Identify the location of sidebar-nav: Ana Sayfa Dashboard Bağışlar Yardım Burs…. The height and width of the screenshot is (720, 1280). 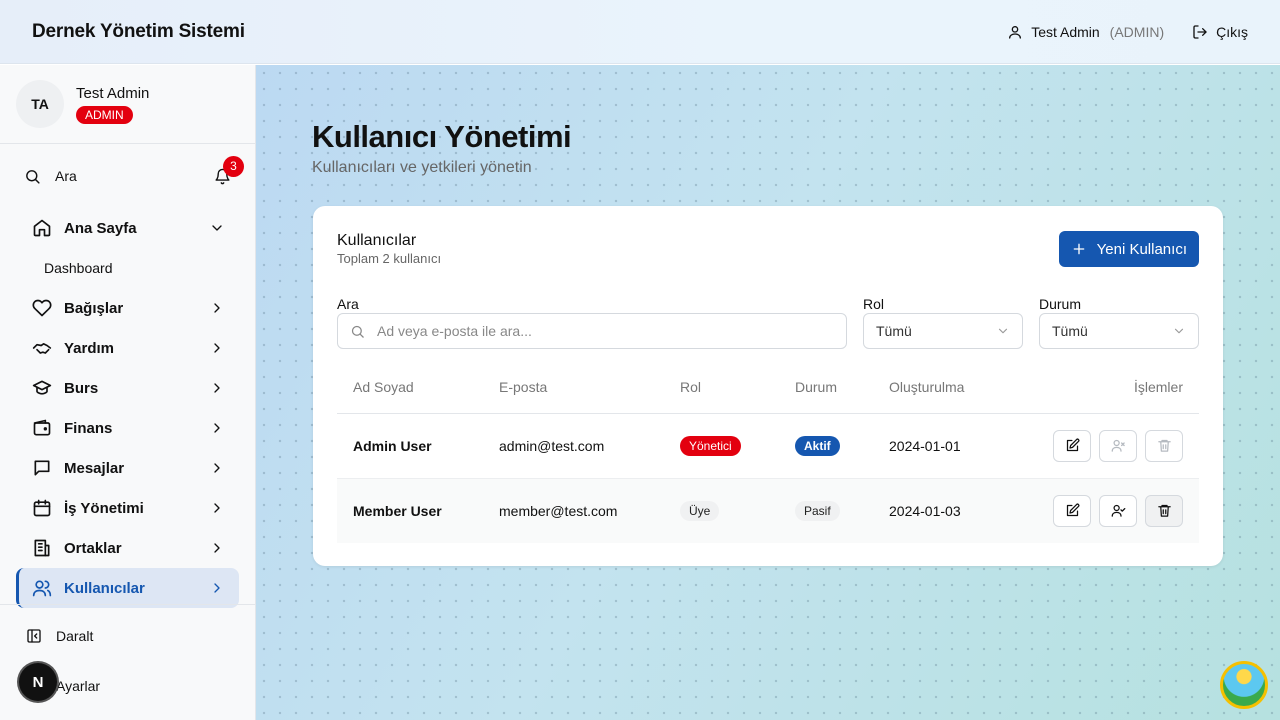
(127, 408).